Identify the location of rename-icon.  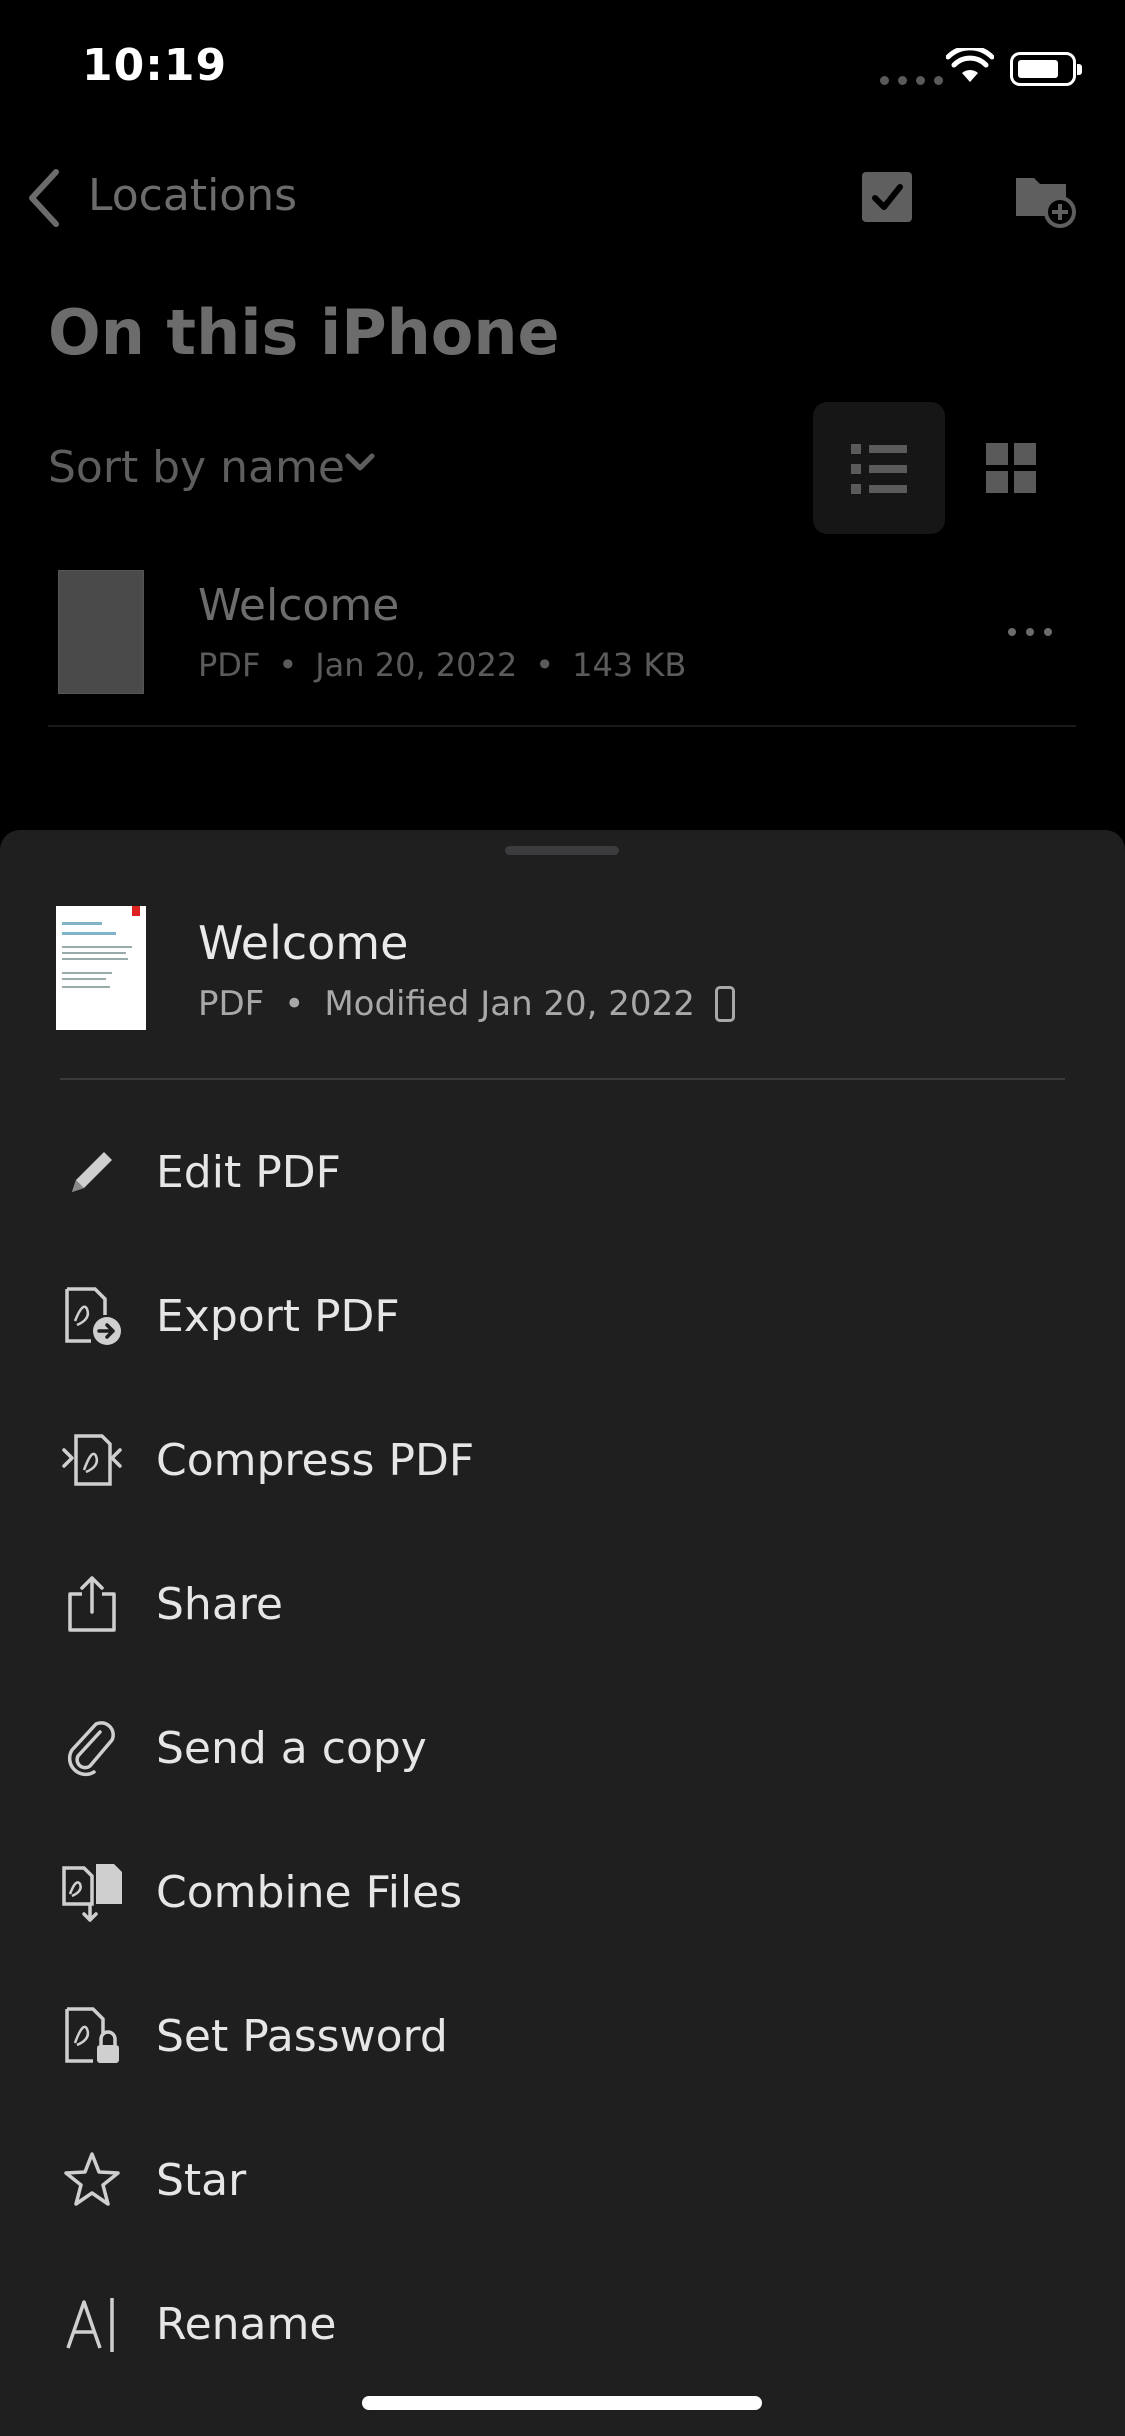
(92, 2324).